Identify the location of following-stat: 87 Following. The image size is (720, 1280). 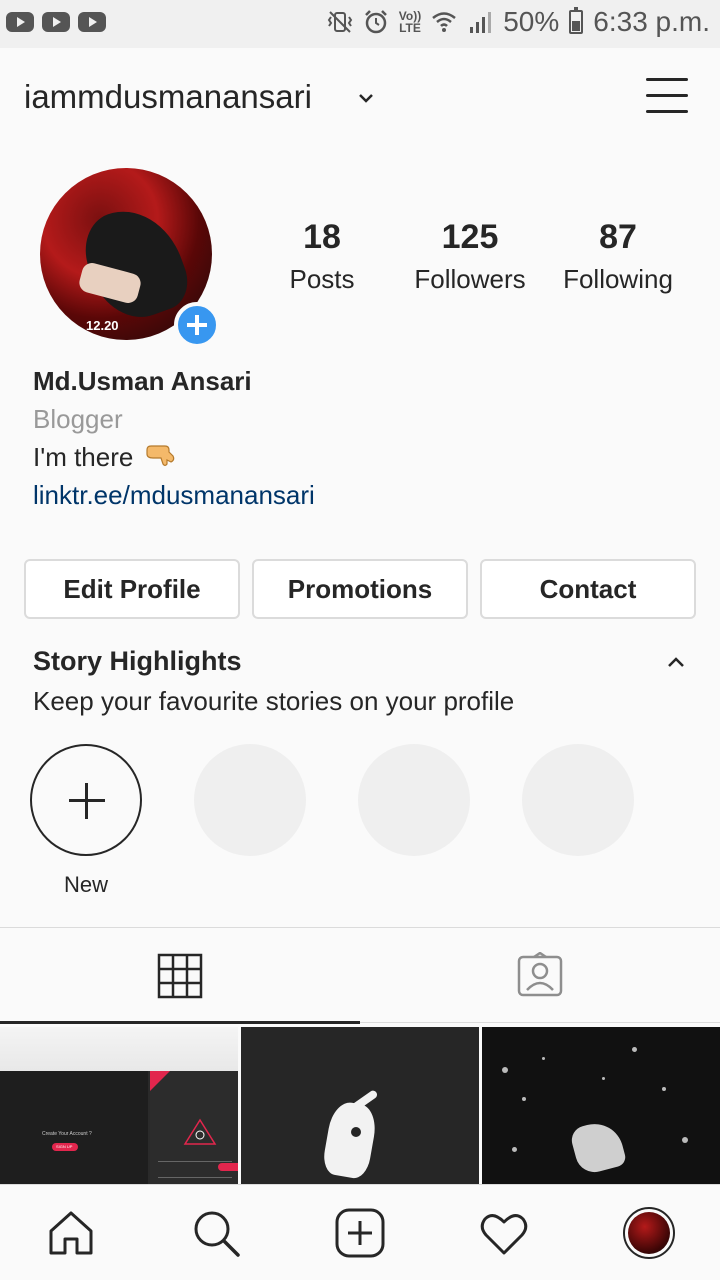
(618, 258).